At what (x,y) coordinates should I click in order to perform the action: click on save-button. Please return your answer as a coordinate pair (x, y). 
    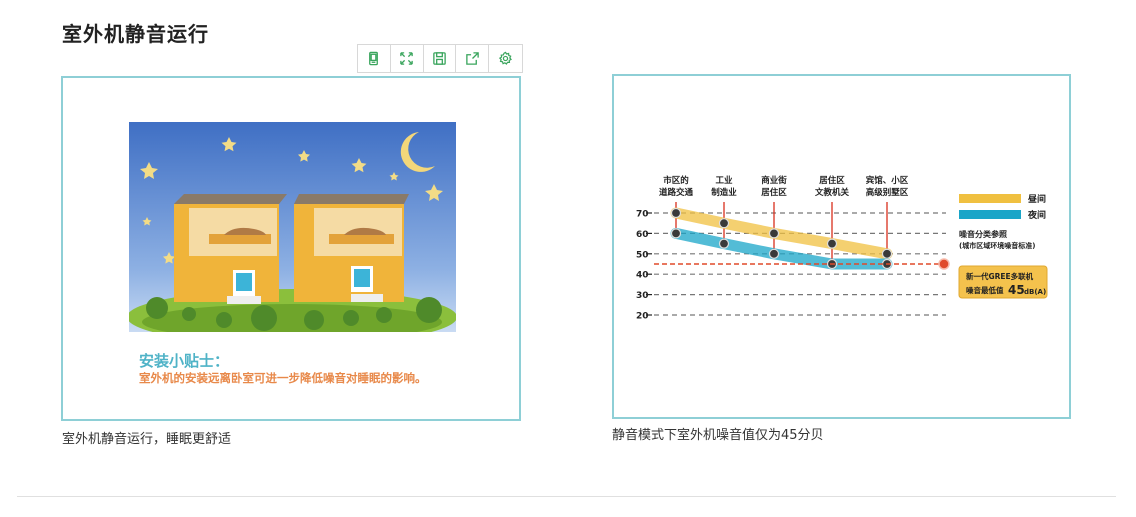
    Looking at the image, I should click on (440, 58).